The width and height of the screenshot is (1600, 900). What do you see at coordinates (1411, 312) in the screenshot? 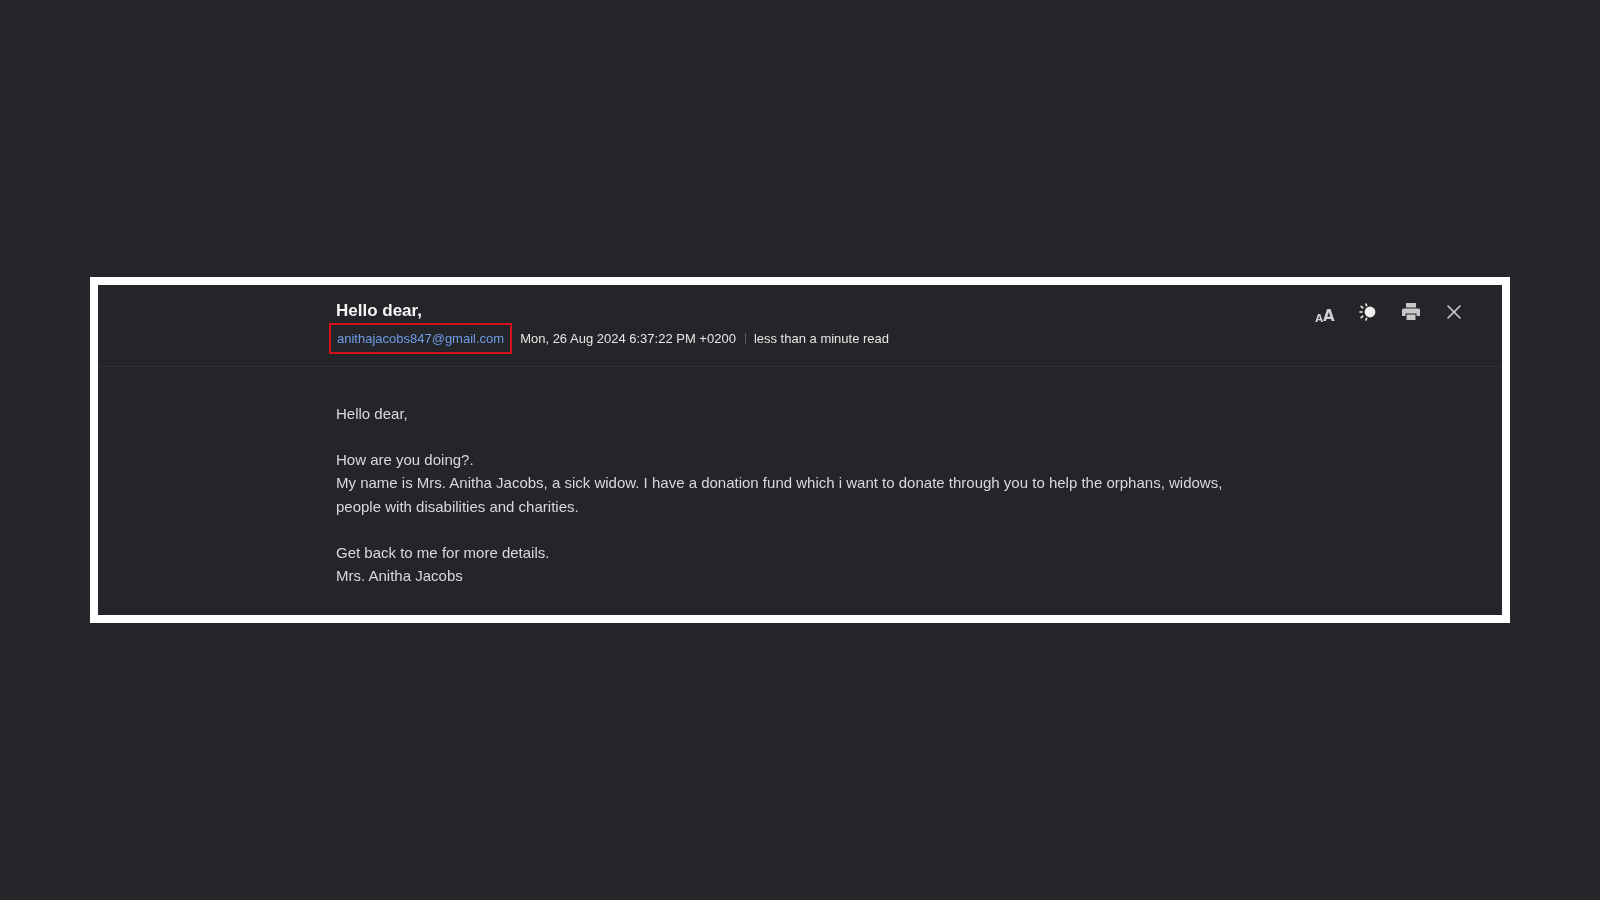
I see `printer-icon` at bounding box center [1411, 312].